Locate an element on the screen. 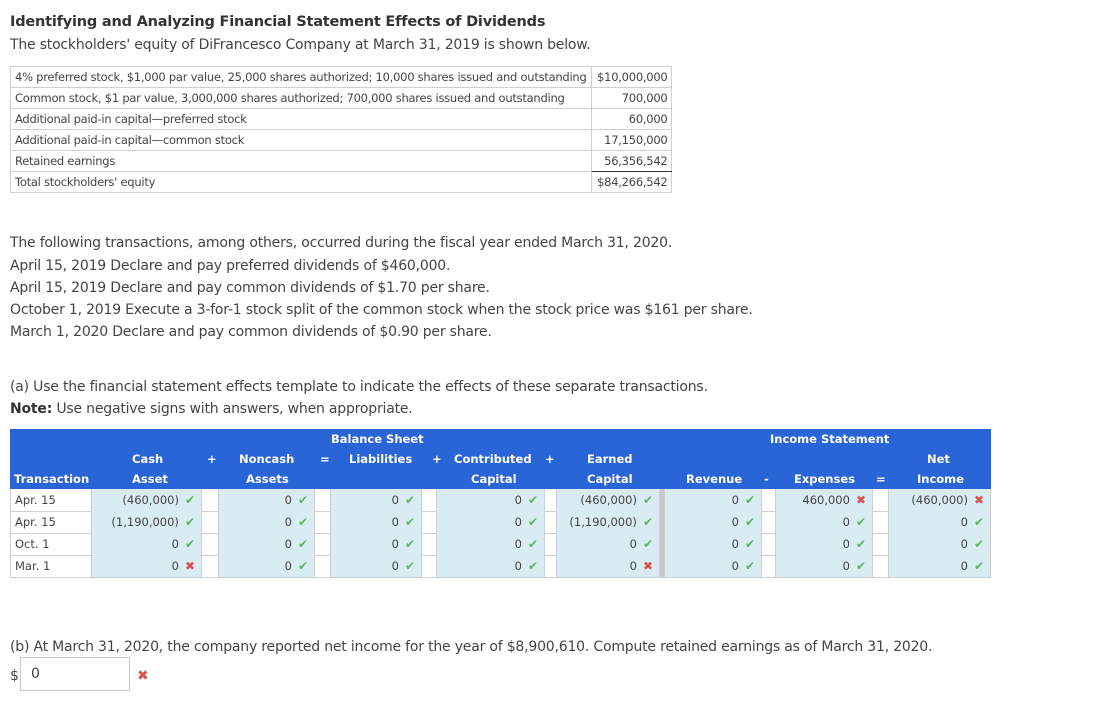 Image resolution: width=1120 pixels, height=708 pixels. equity-amount: 700,000 is located at coordinates (631, 98).